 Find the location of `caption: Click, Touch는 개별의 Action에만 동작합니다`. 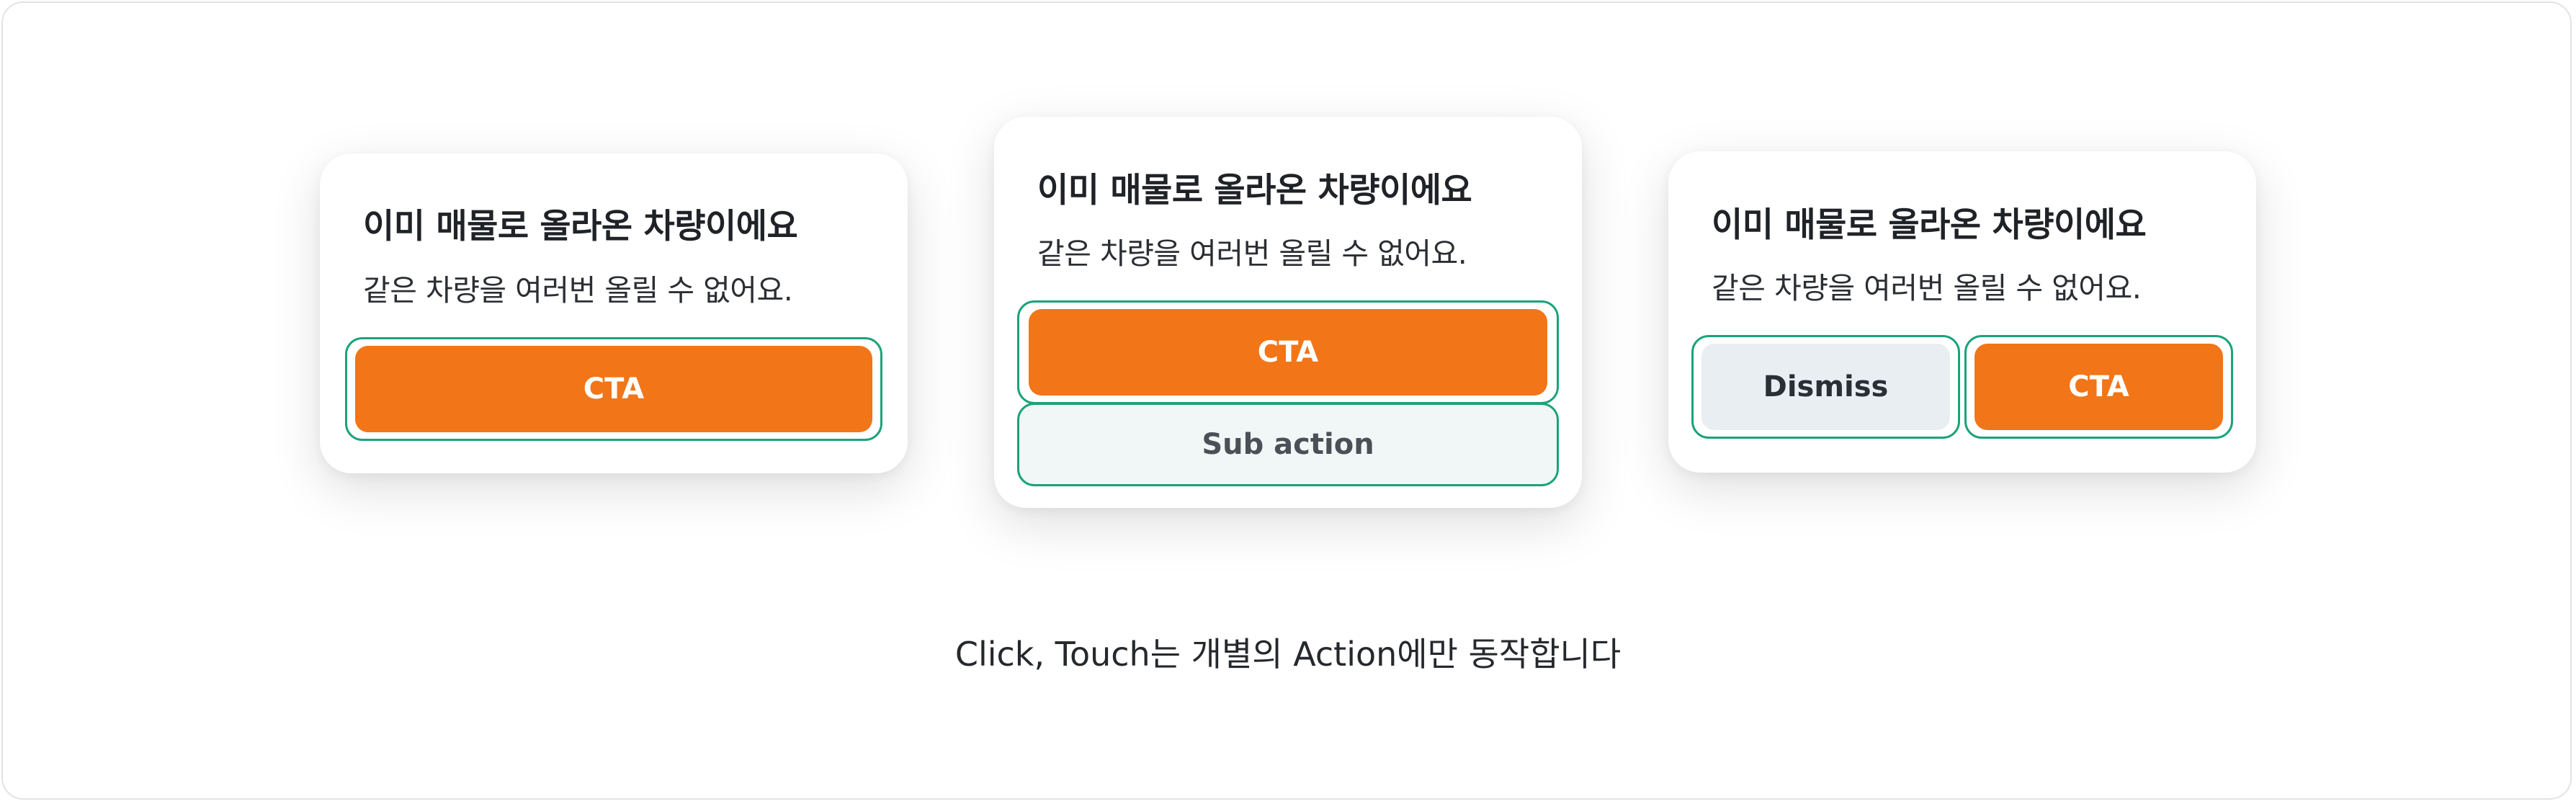

caption: Click, Touch는 개별의 Action에만 동작합니다 is located at coordinates (1288, 654).